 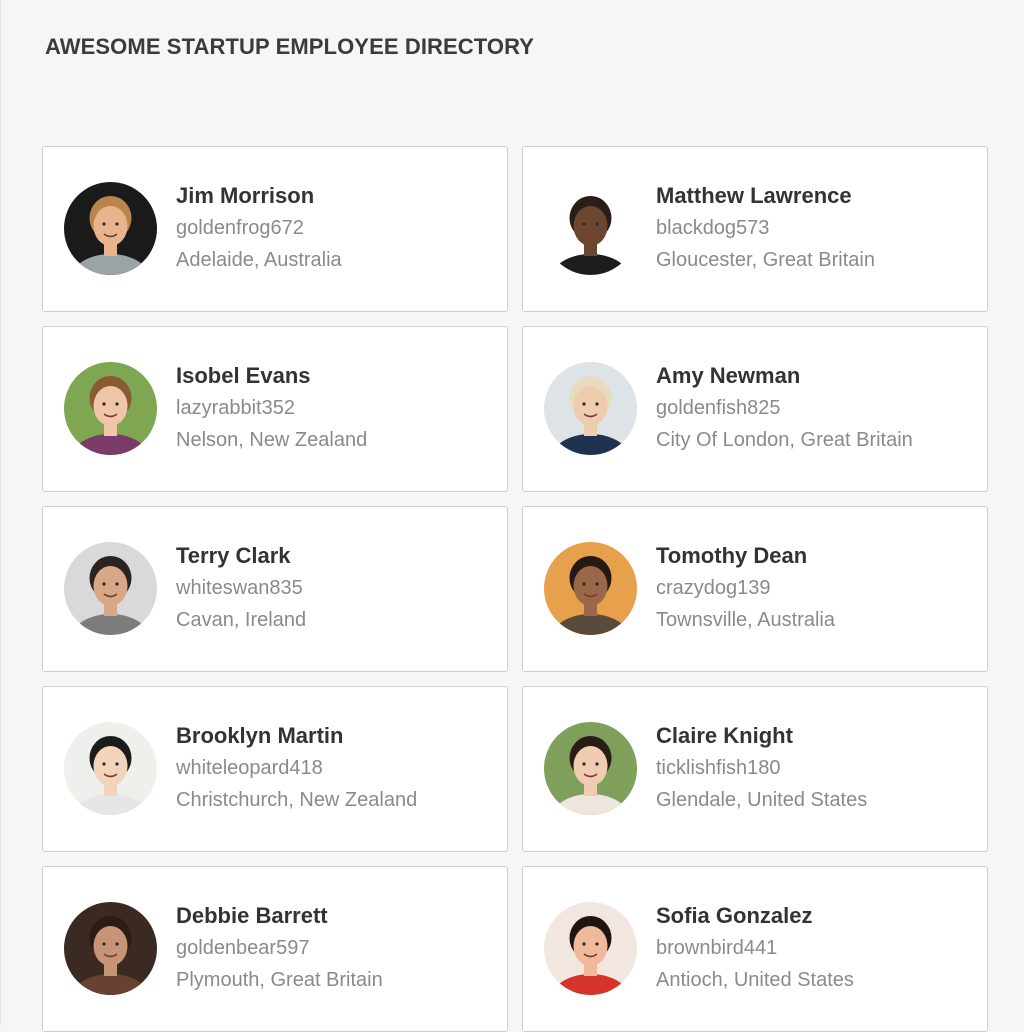 What do you see at coordinates (272, 440) in the screenshot?
I see `employee-location: Nelson, New Zealand` at bounding box center [272, 440].